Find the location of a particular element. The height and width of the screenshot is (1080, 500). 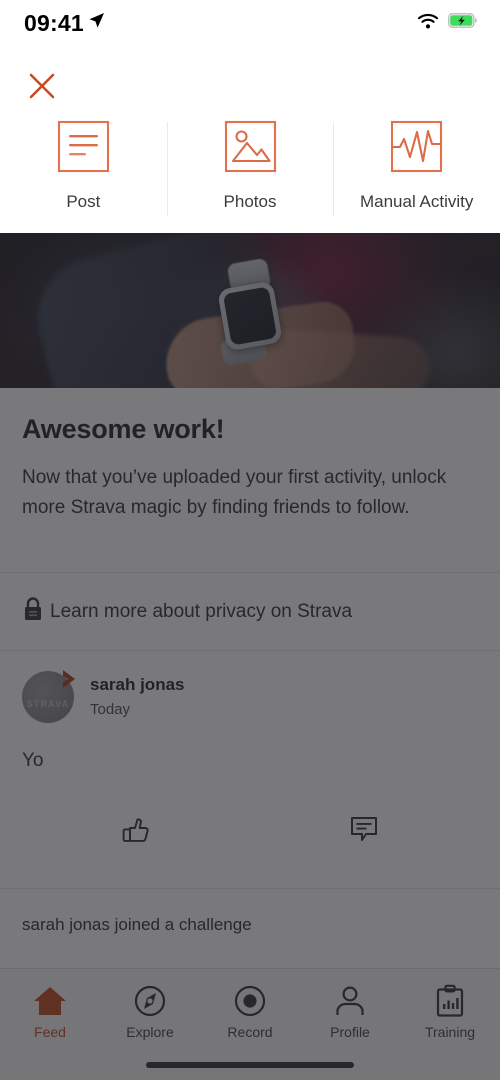

post-date: Today is located at coordinates (110, 709).